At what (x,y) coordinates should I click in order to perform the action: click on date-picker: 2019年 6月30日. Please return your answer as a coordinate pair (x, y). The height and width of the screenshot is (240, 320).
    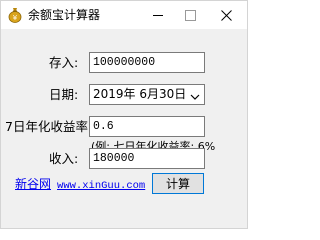
    Looking at the image, I should click on (147, 94).